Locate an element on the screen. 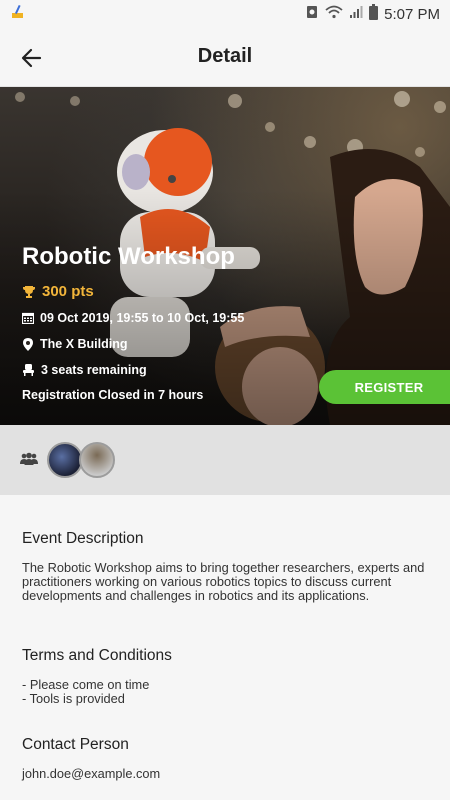 Image resolution: width=450 pixels, height=800 pixels. event-date: 09 Oct 2019, 19:55 to 10 Oct, 19:55 is located at coordinates (142, 318).